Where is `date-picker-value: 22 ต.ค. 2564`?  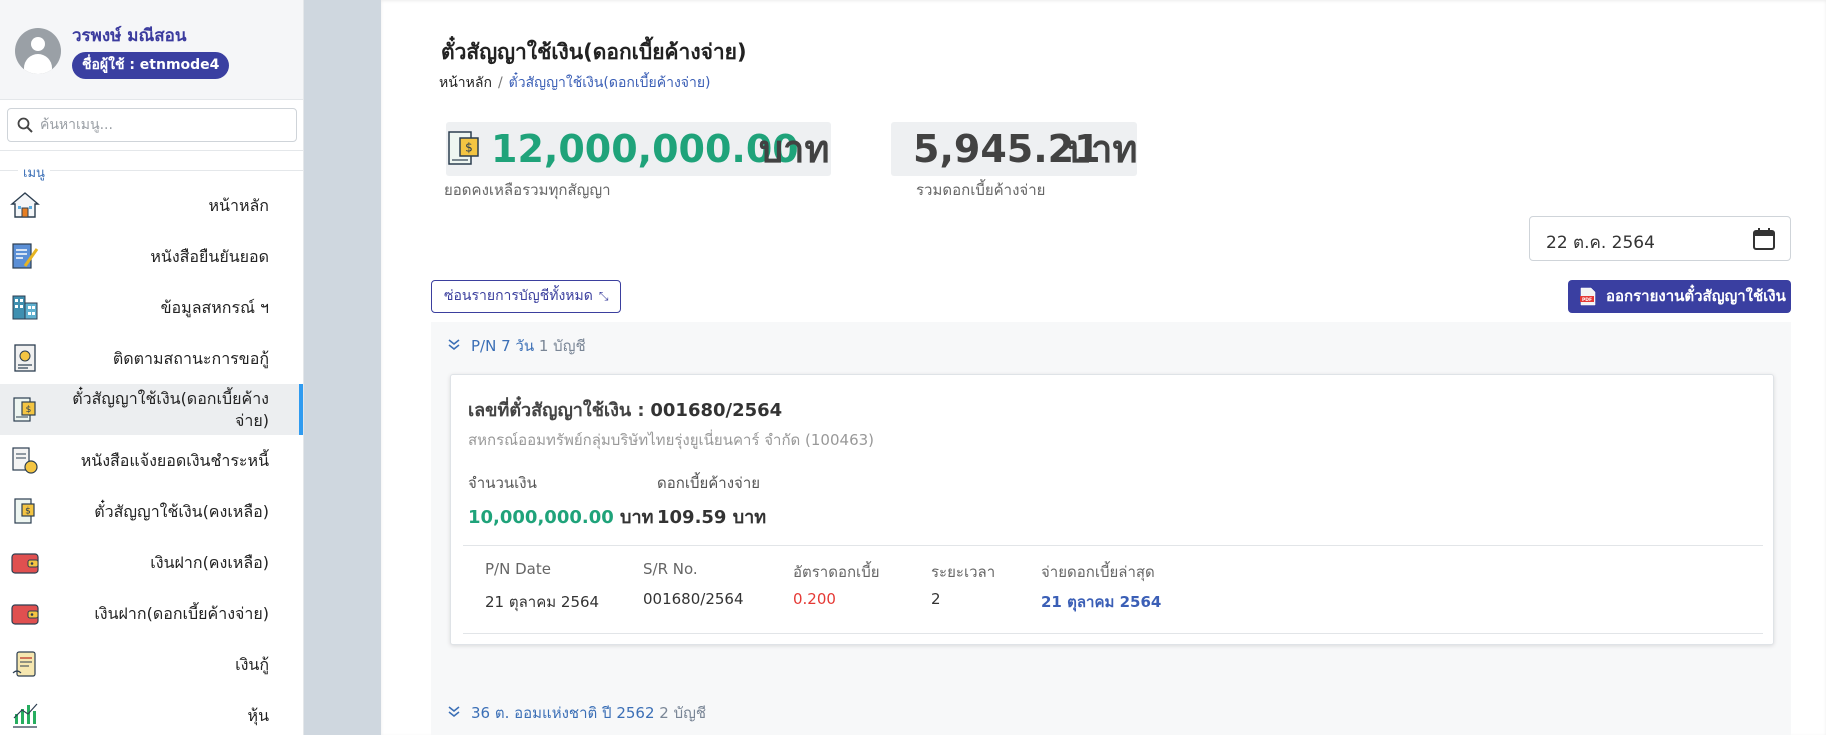 date-picker-value: 22 ต.ค. 2564 is located at coordinates (1600, 243).